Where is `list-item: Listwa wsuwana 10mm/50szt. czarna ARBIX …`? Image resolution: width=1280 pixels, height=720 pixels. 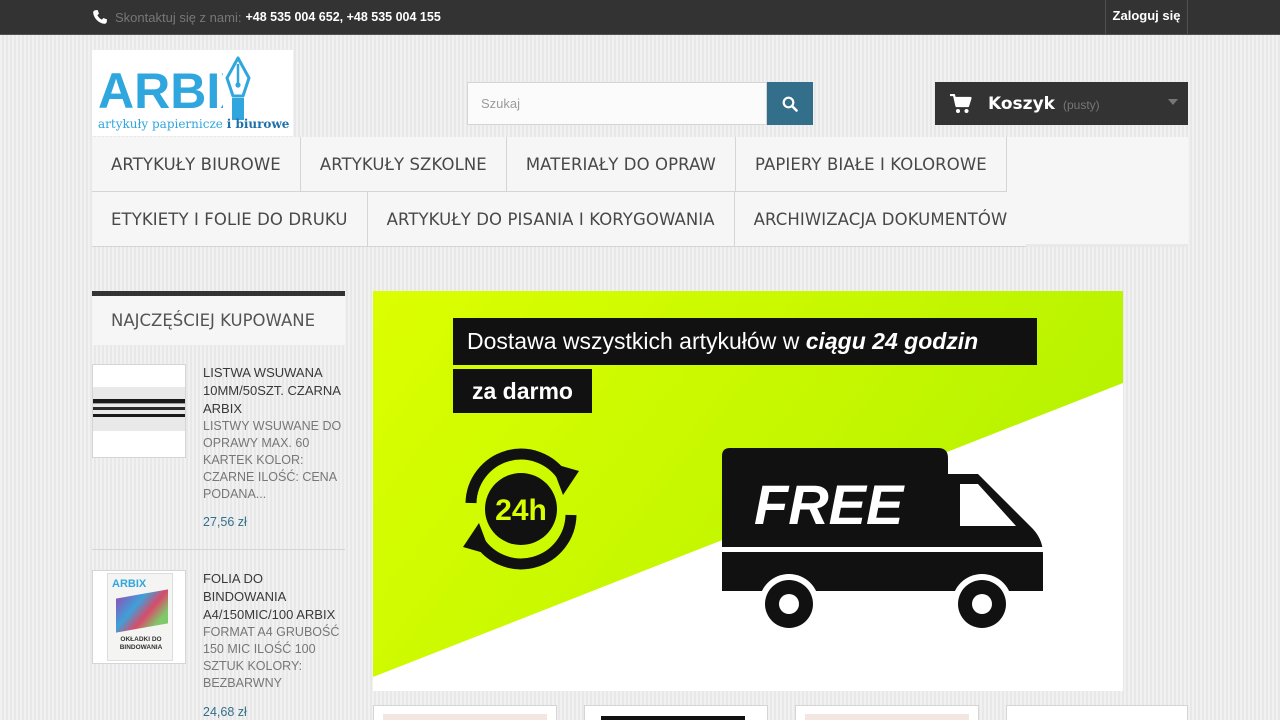 list-item: Listwa wsuwana 10mm/50szt. czarna ARBIX … is located at coordinates (218, 457).